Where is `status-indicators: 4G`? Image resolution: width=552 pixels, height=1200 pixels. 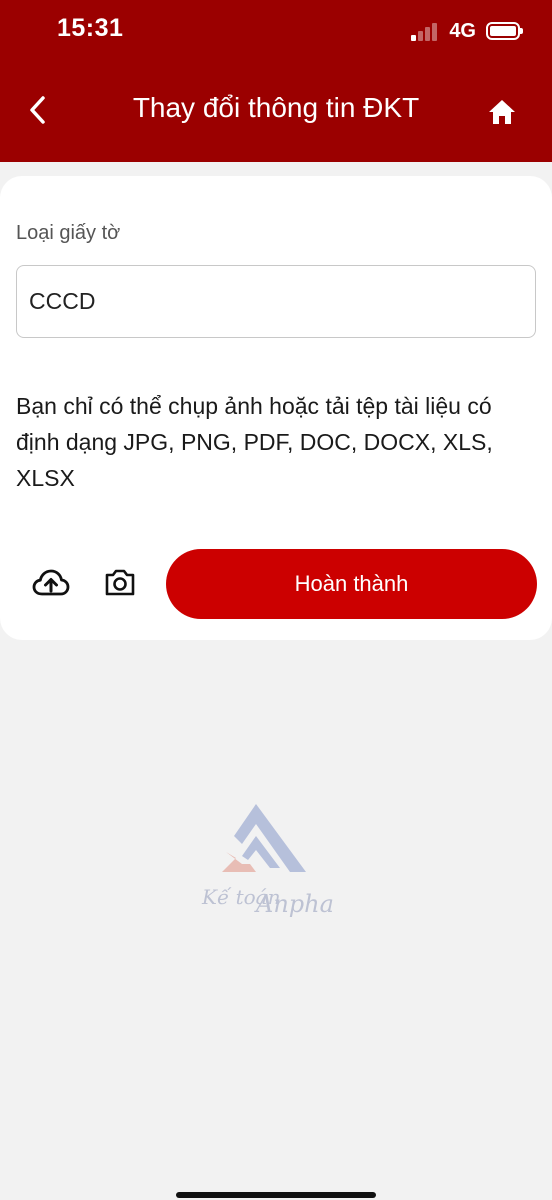 status-indicators: 4G is located at coordinates (467, 31).